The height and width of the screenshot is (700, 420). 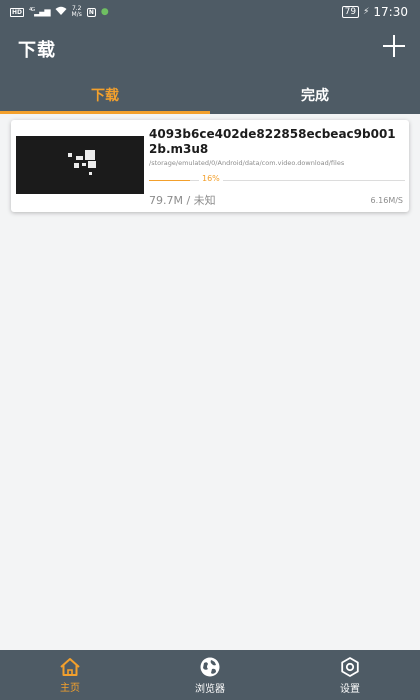 What do you see at coordinates (394, 46) in the screenshot?
I see `add-download-button` at bounding box center [394, 46].